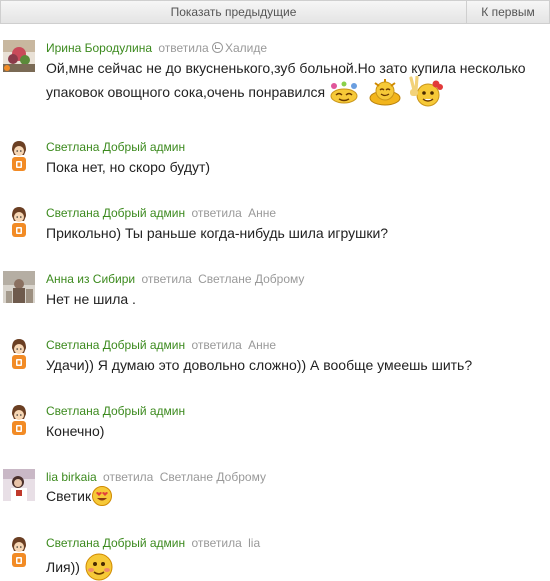  What do you see at coordinates (128, 167) in the screenshot?
I see `message-text: Пока нет, но скоро будут)` at bounding box center [128, 167].